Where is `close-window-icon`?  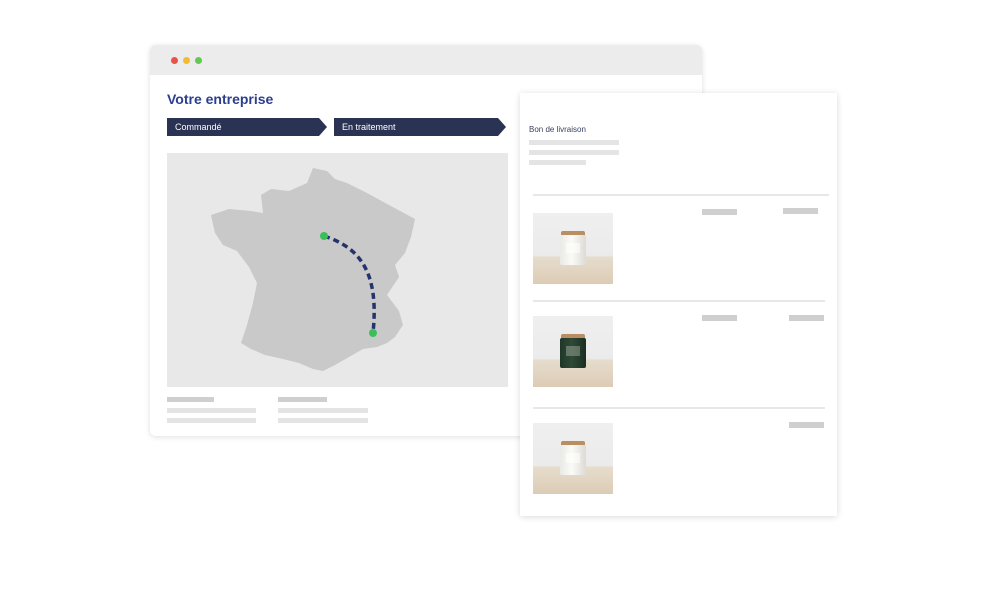 close-window-icon is located at coordinates (174, 60).